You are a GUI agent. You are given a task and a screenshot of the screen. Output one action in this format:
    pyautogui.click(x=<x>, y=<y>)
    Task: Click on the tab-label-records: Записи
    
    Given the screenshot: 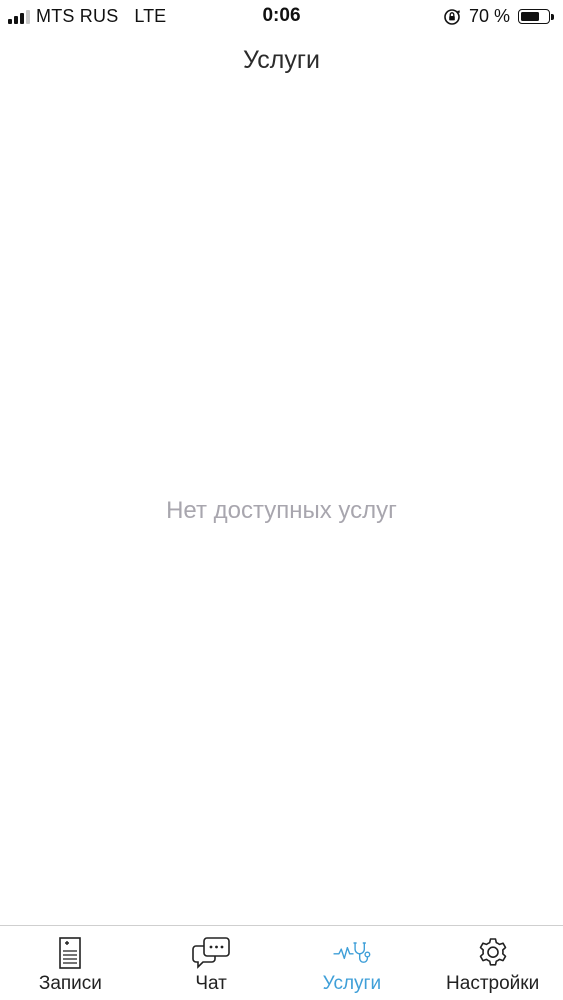 What is the action you would take?
    pyautogui.click(x=70, y=983)
    